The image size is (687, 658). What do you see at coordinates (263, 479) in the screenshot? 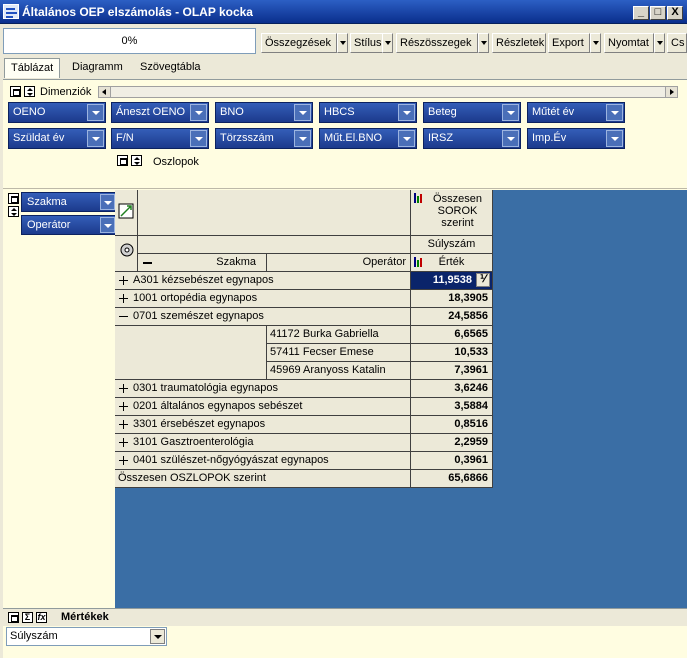
I see `total-row-label: Összesen OSZLOPOK szerint` at bounding box center [263, 479].